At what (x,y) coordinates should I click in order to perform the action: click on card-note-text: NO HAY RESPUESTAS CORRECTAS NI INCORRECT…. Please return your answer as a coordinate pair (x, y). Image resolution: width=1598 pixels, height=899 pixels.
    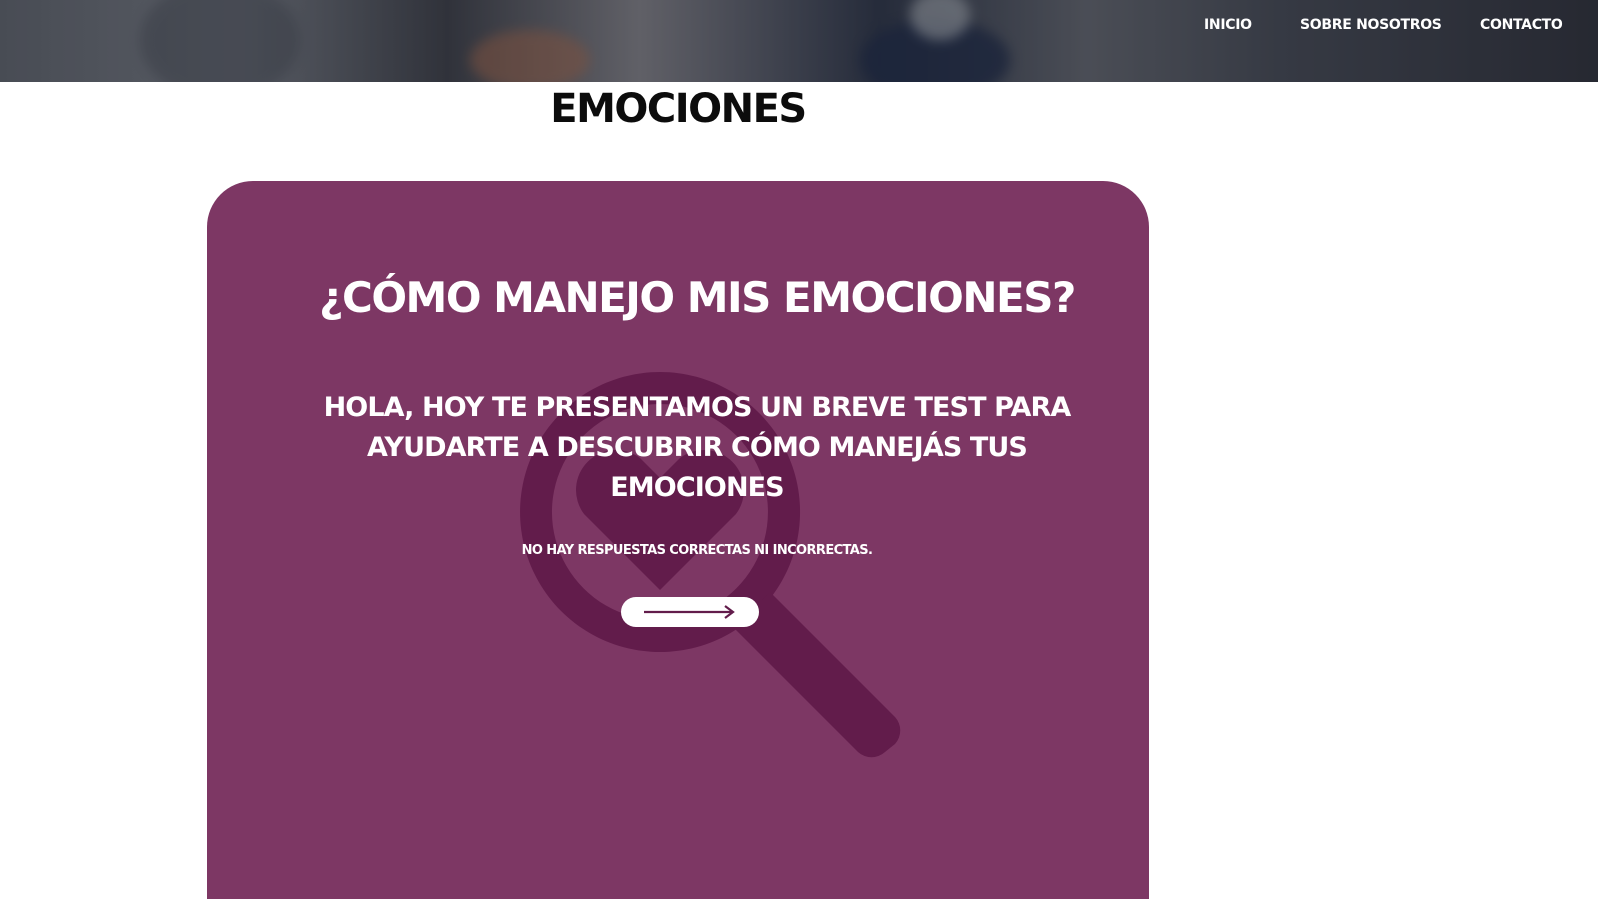
    Looking at the image, I should click on (697, 550).